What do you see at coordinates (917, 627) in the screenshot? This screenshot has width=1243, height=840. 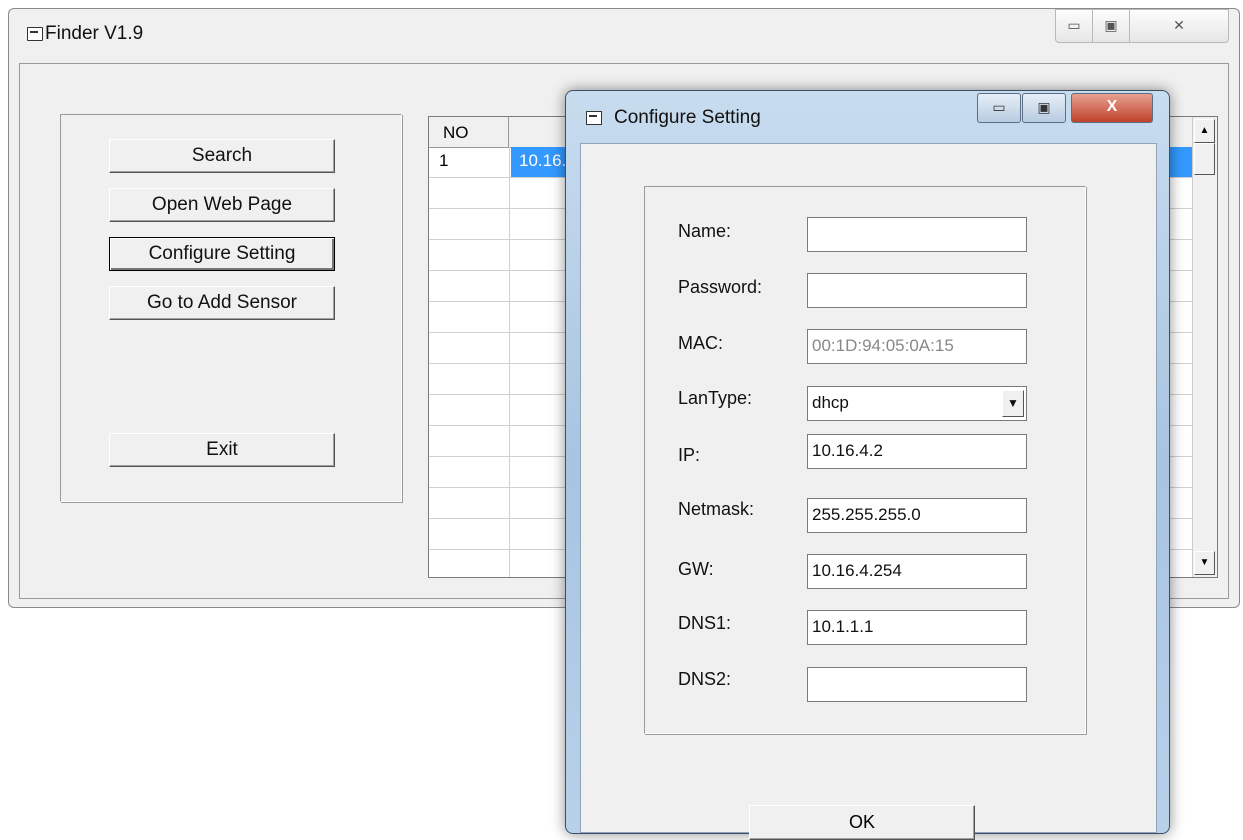 I see `dns1-field: 10.1.1.1` at bounding box center [917, 627].